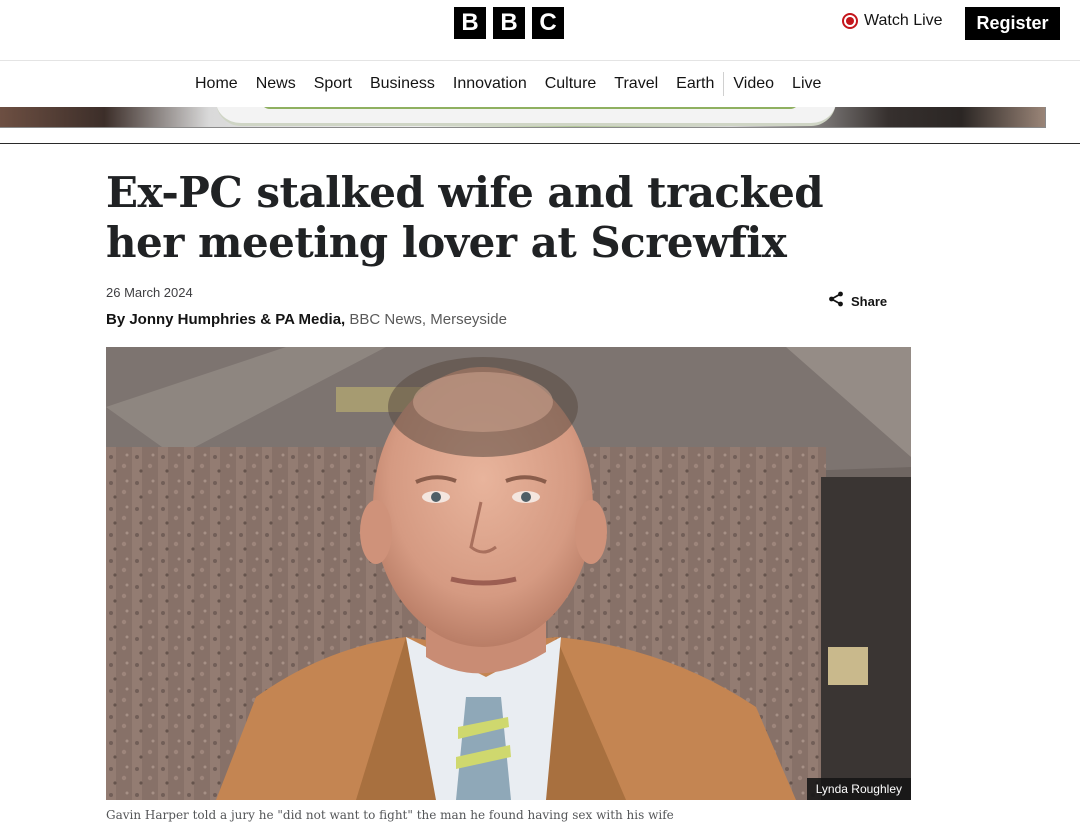 Image resolution: width=1080 pixels, height=835 pixels. What do you see at coordinates (226, 319) in the screenshot?
I see `byline-authors: By Jonny Humphries & PA Media,` at bounding box center [226, 319].